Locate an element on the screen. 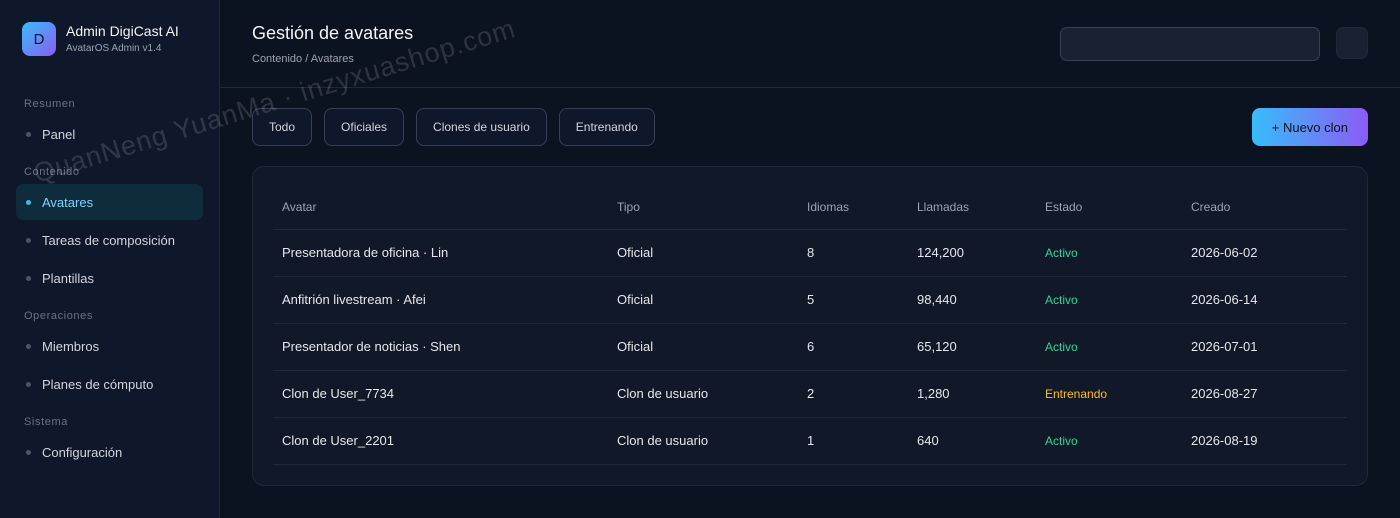 Image resolution: width=1400 pixels, height=518 pixels. page-title: Gestión de avatares is located at coordinates (333, 33).